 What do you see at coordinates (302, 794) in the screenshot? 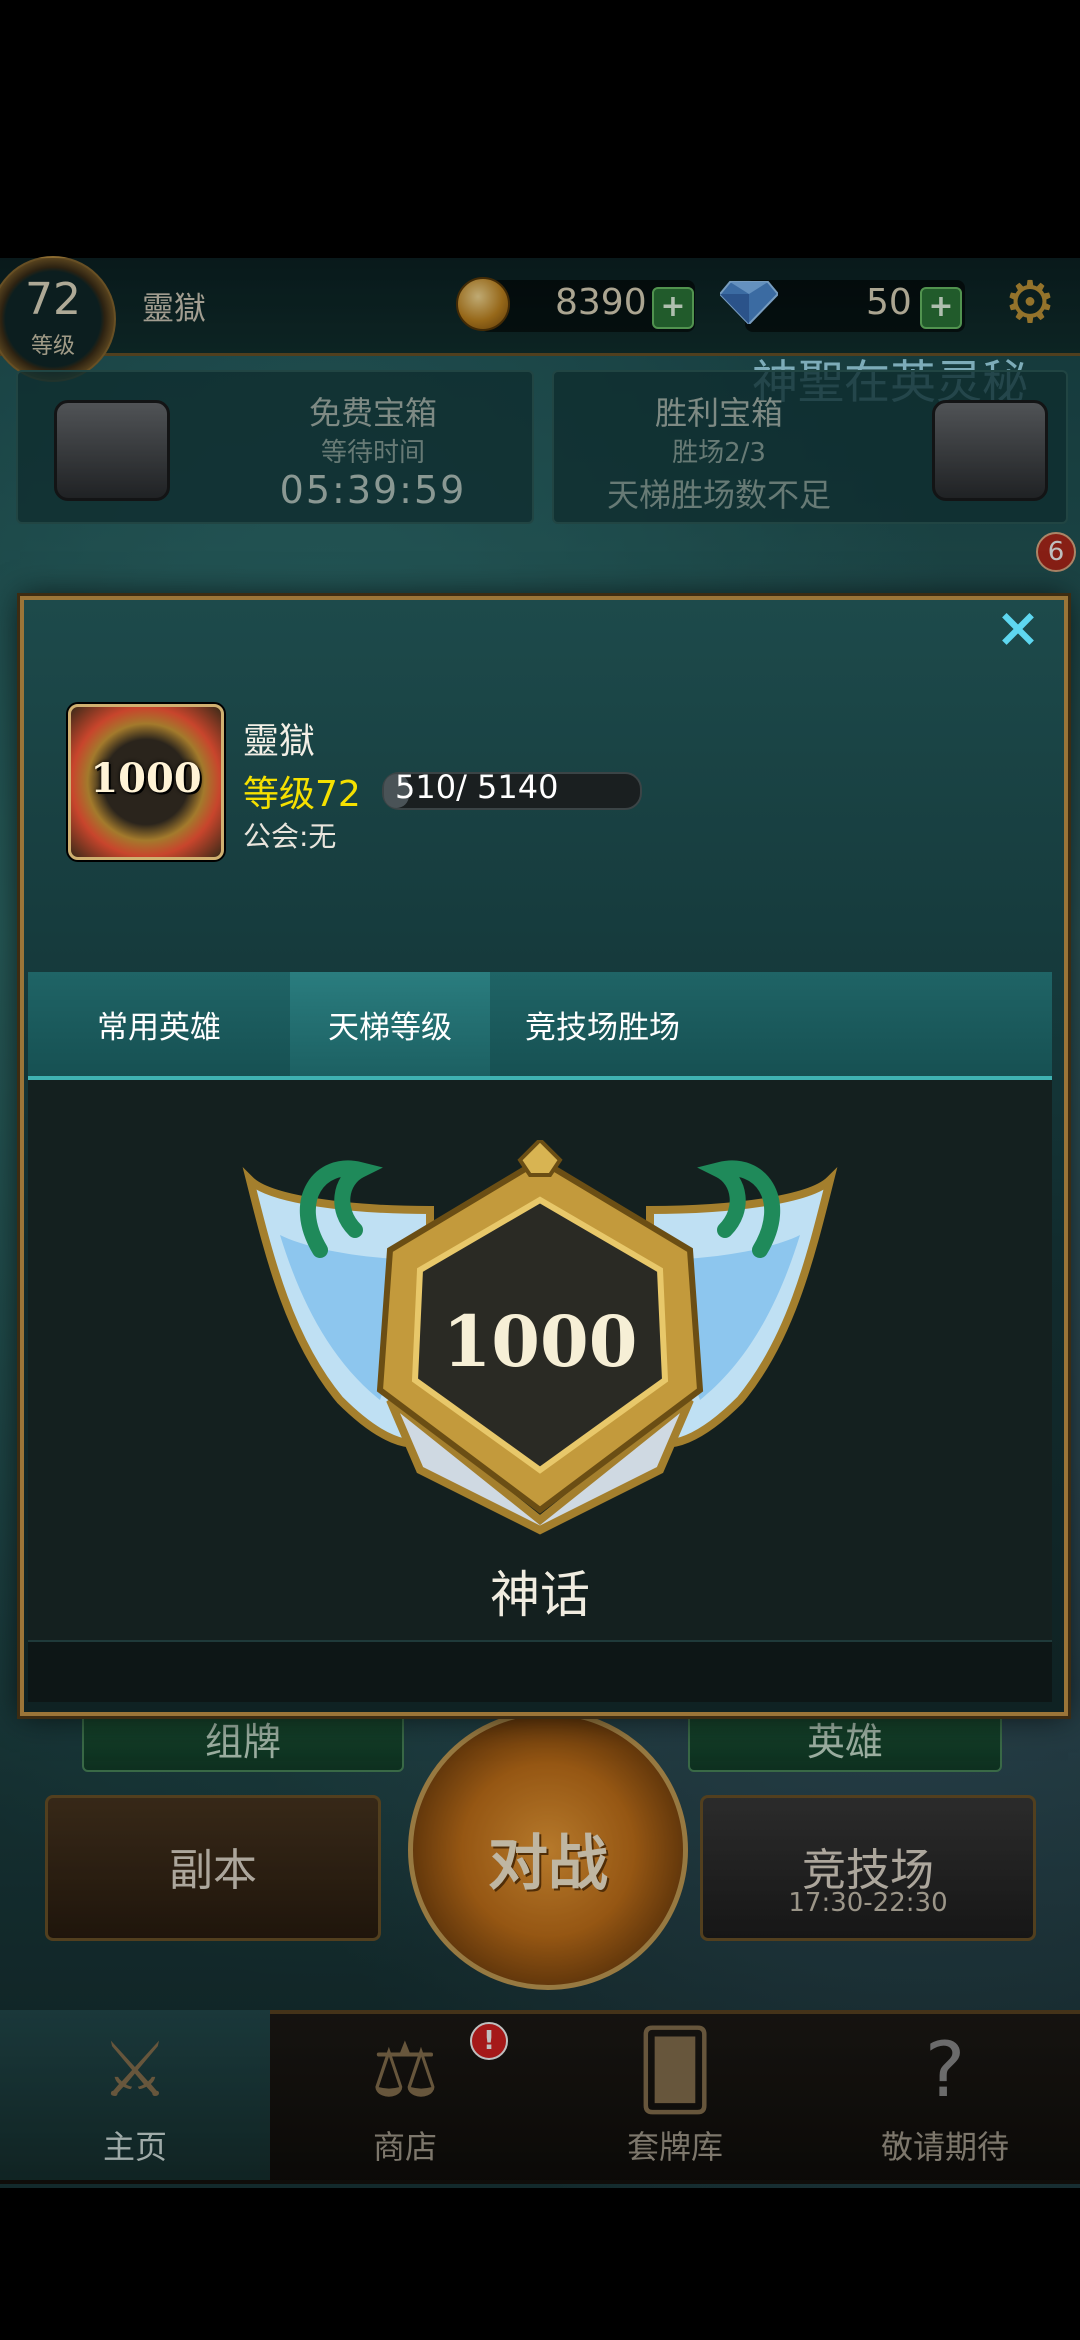
I see `profile-level: 等级72` at bounding box center [302, 794].